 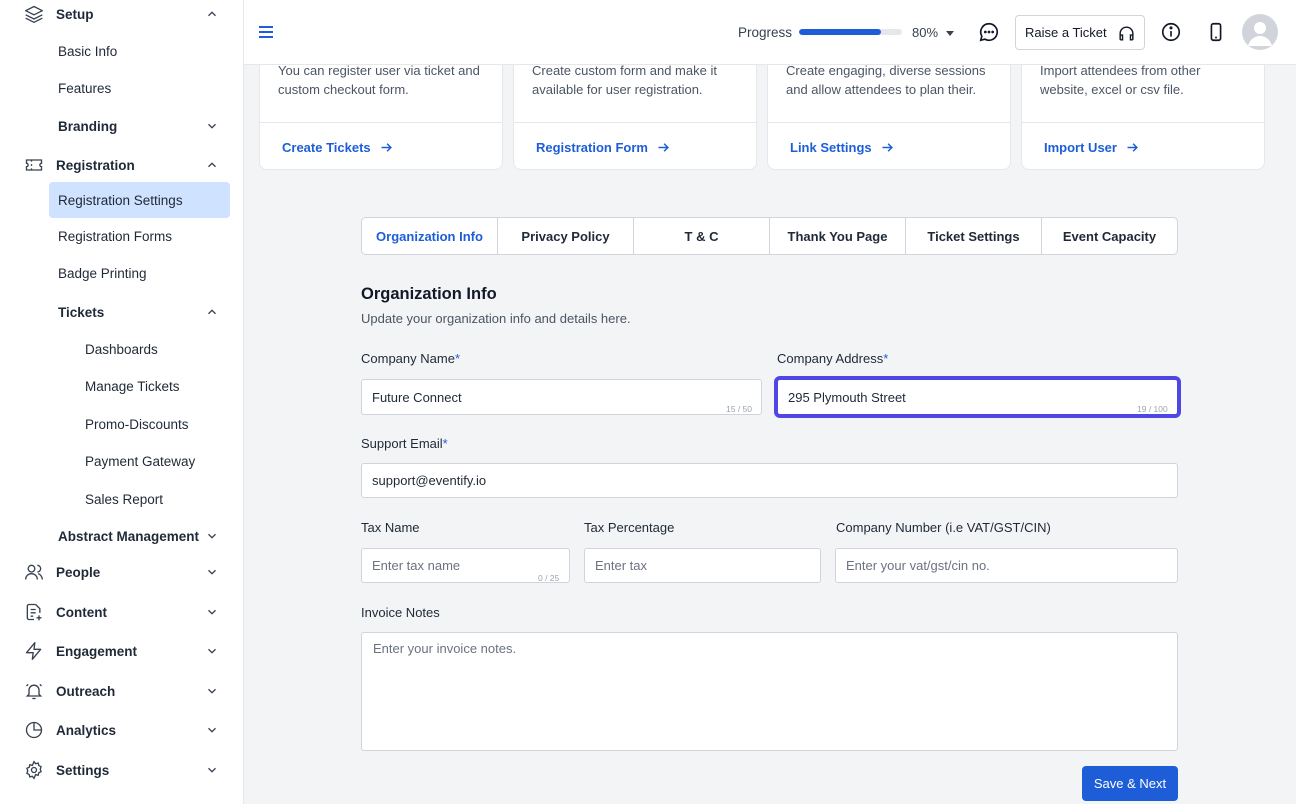 I want to click on user-avatar-icon, so click(x=1260, y=34).